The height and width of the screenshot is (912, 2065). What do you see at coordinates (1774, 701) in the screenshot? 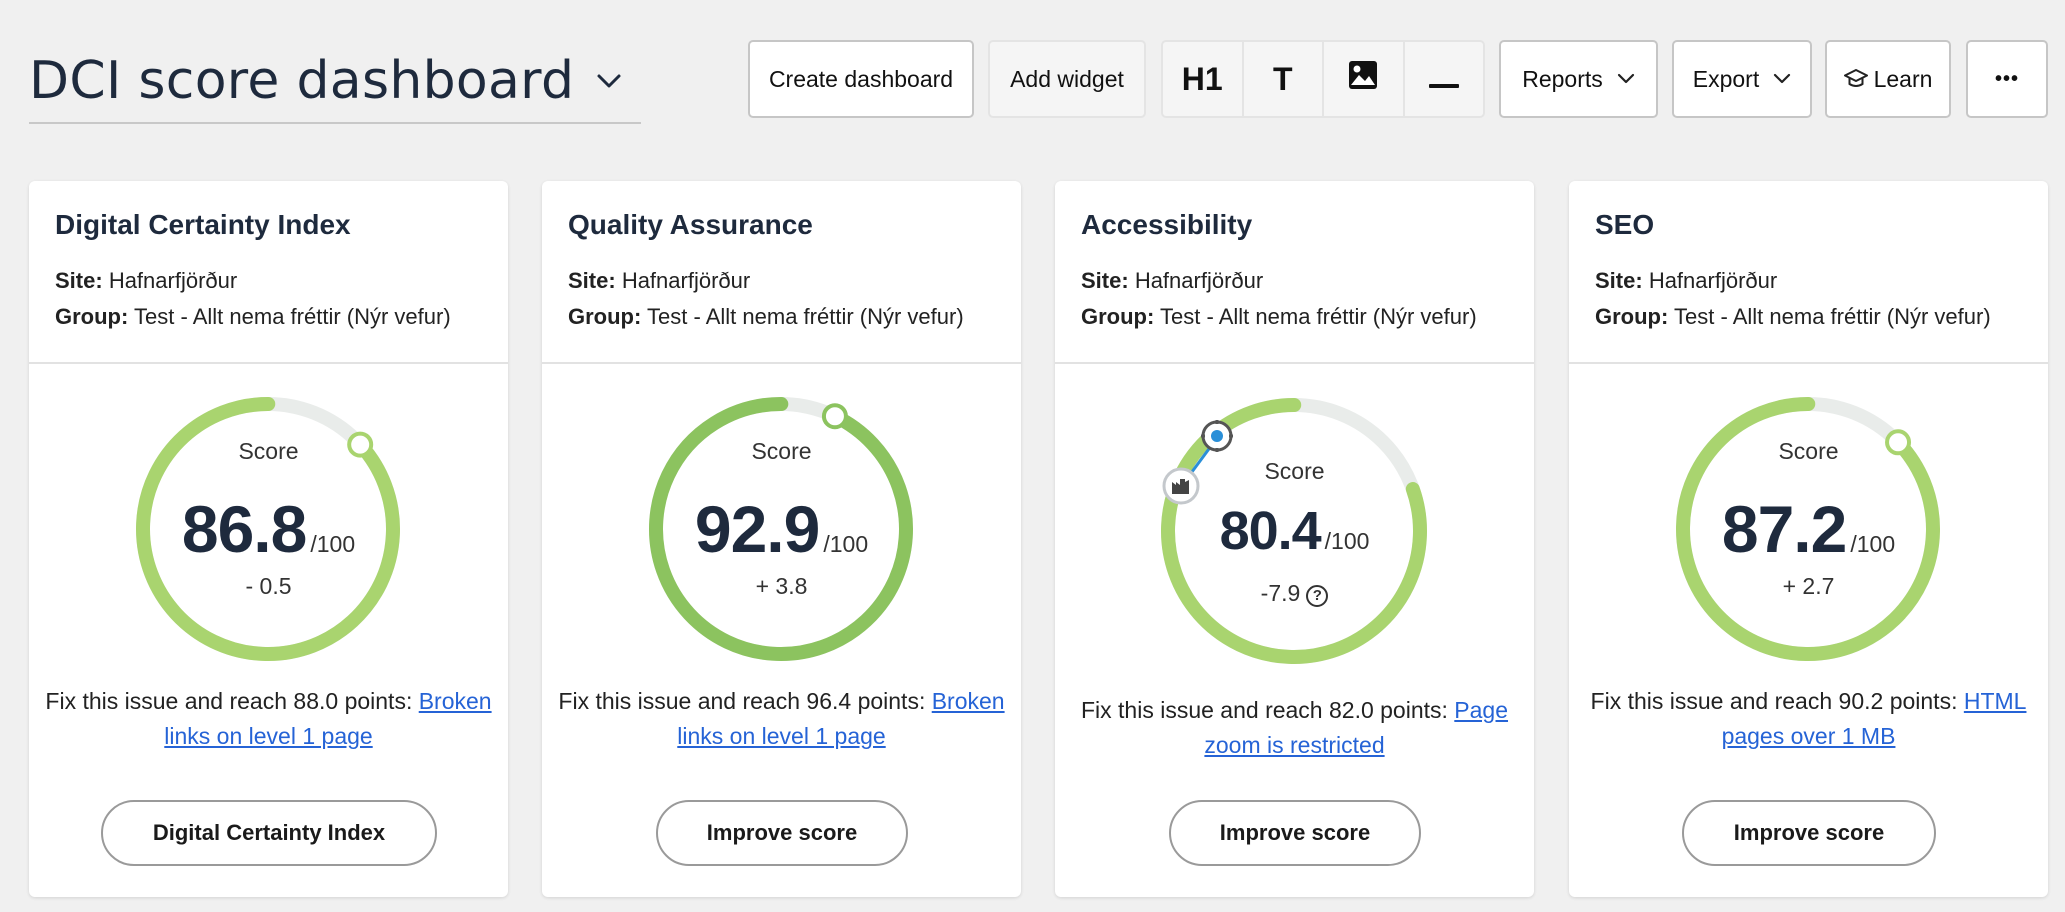
I see `fix-issue-label: Fix this issue and reach 90.2 points:` at bounding box center [1774, 701].